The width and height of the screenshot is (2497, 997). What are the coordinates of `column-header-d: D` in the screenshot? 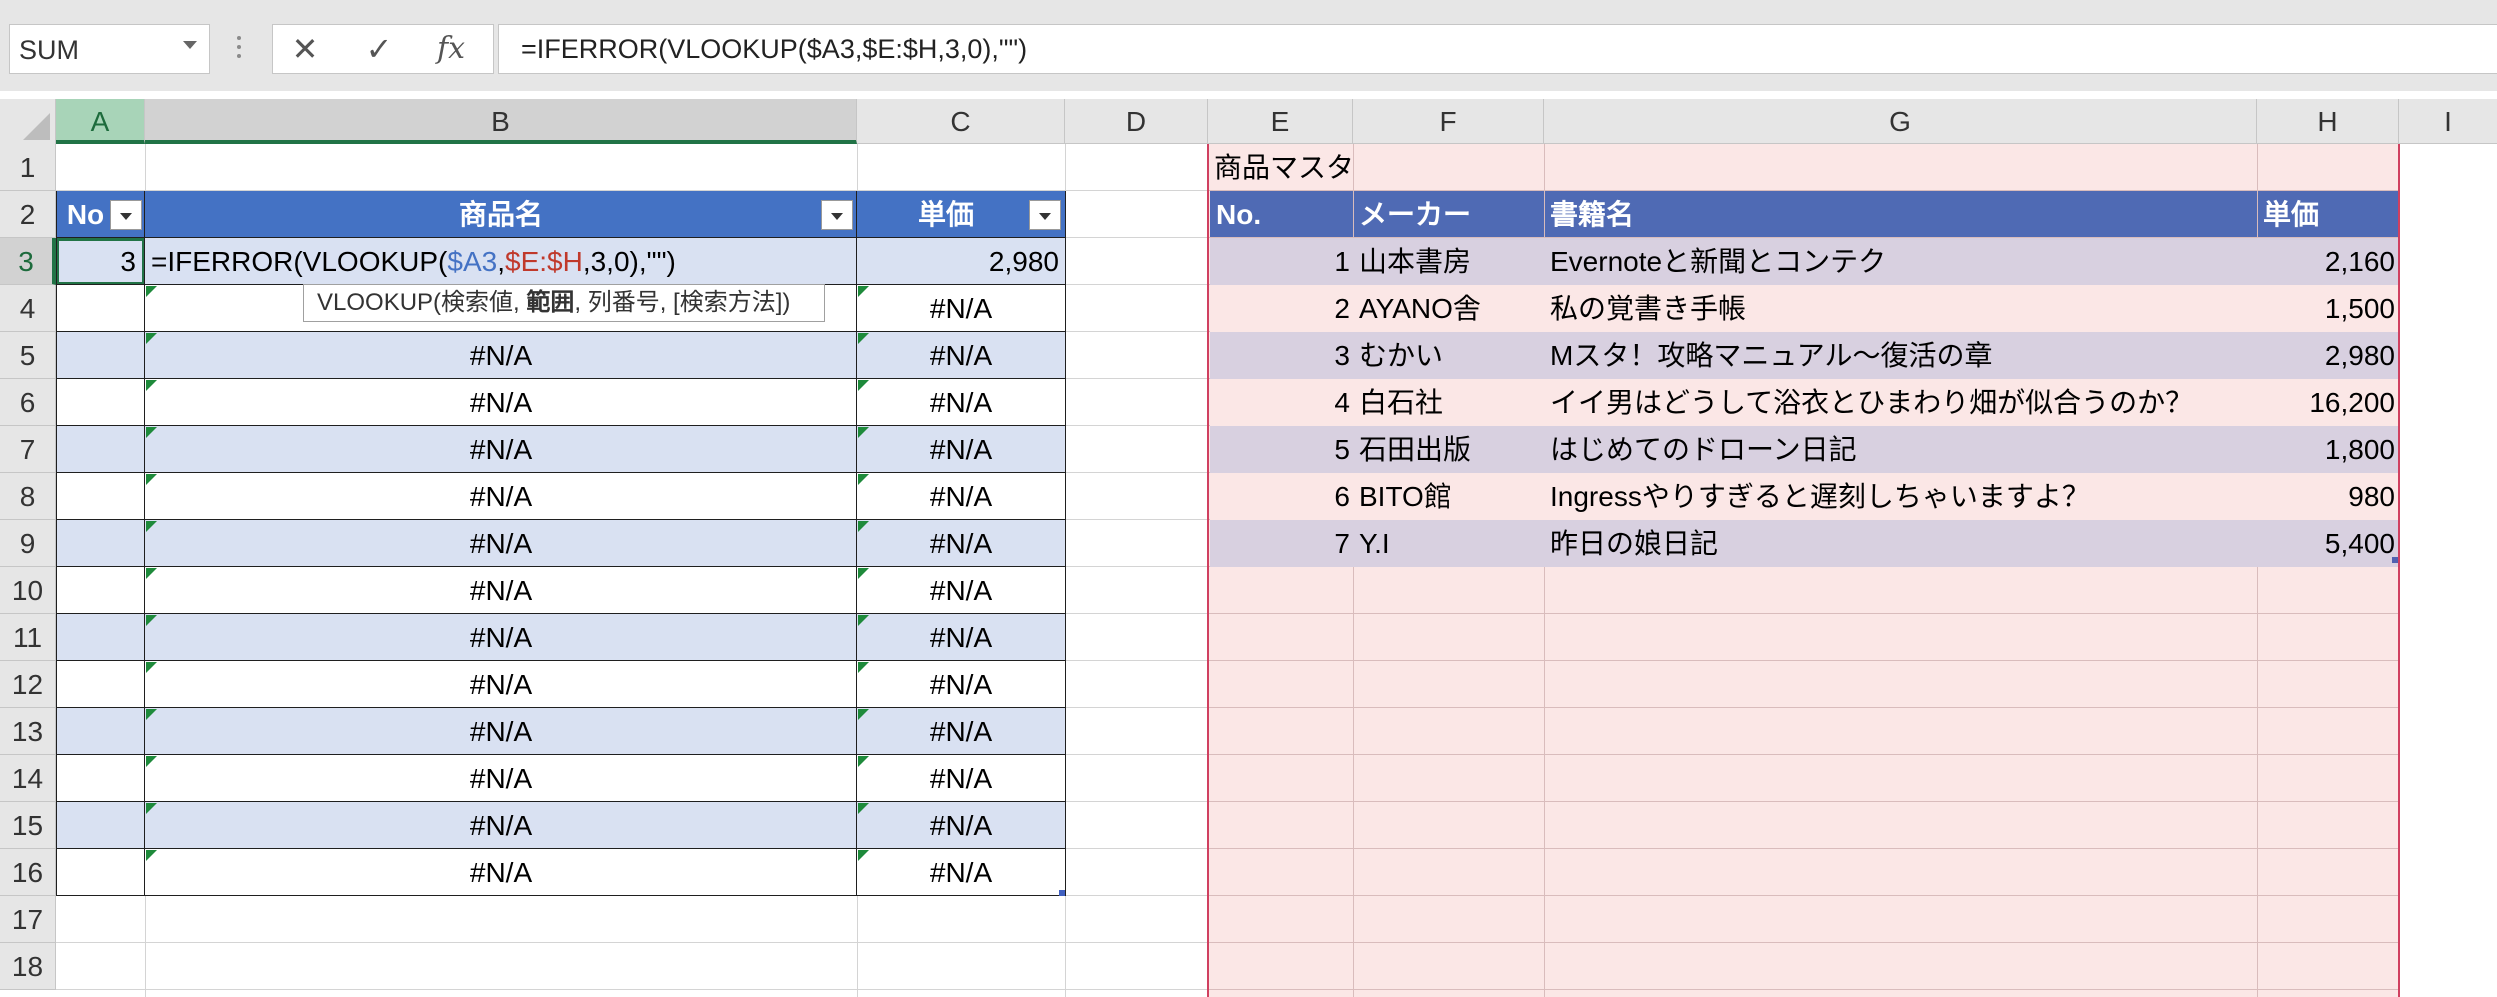 It's located at (1136, 121).